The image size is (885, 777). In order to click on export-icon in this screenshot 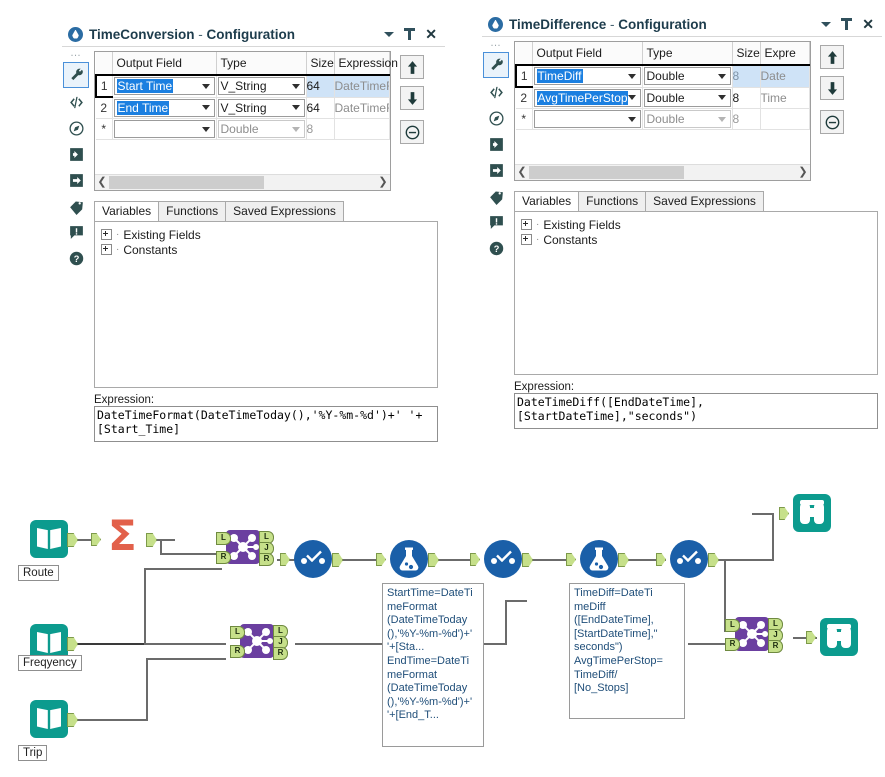, I will do `click(76, 180)`.